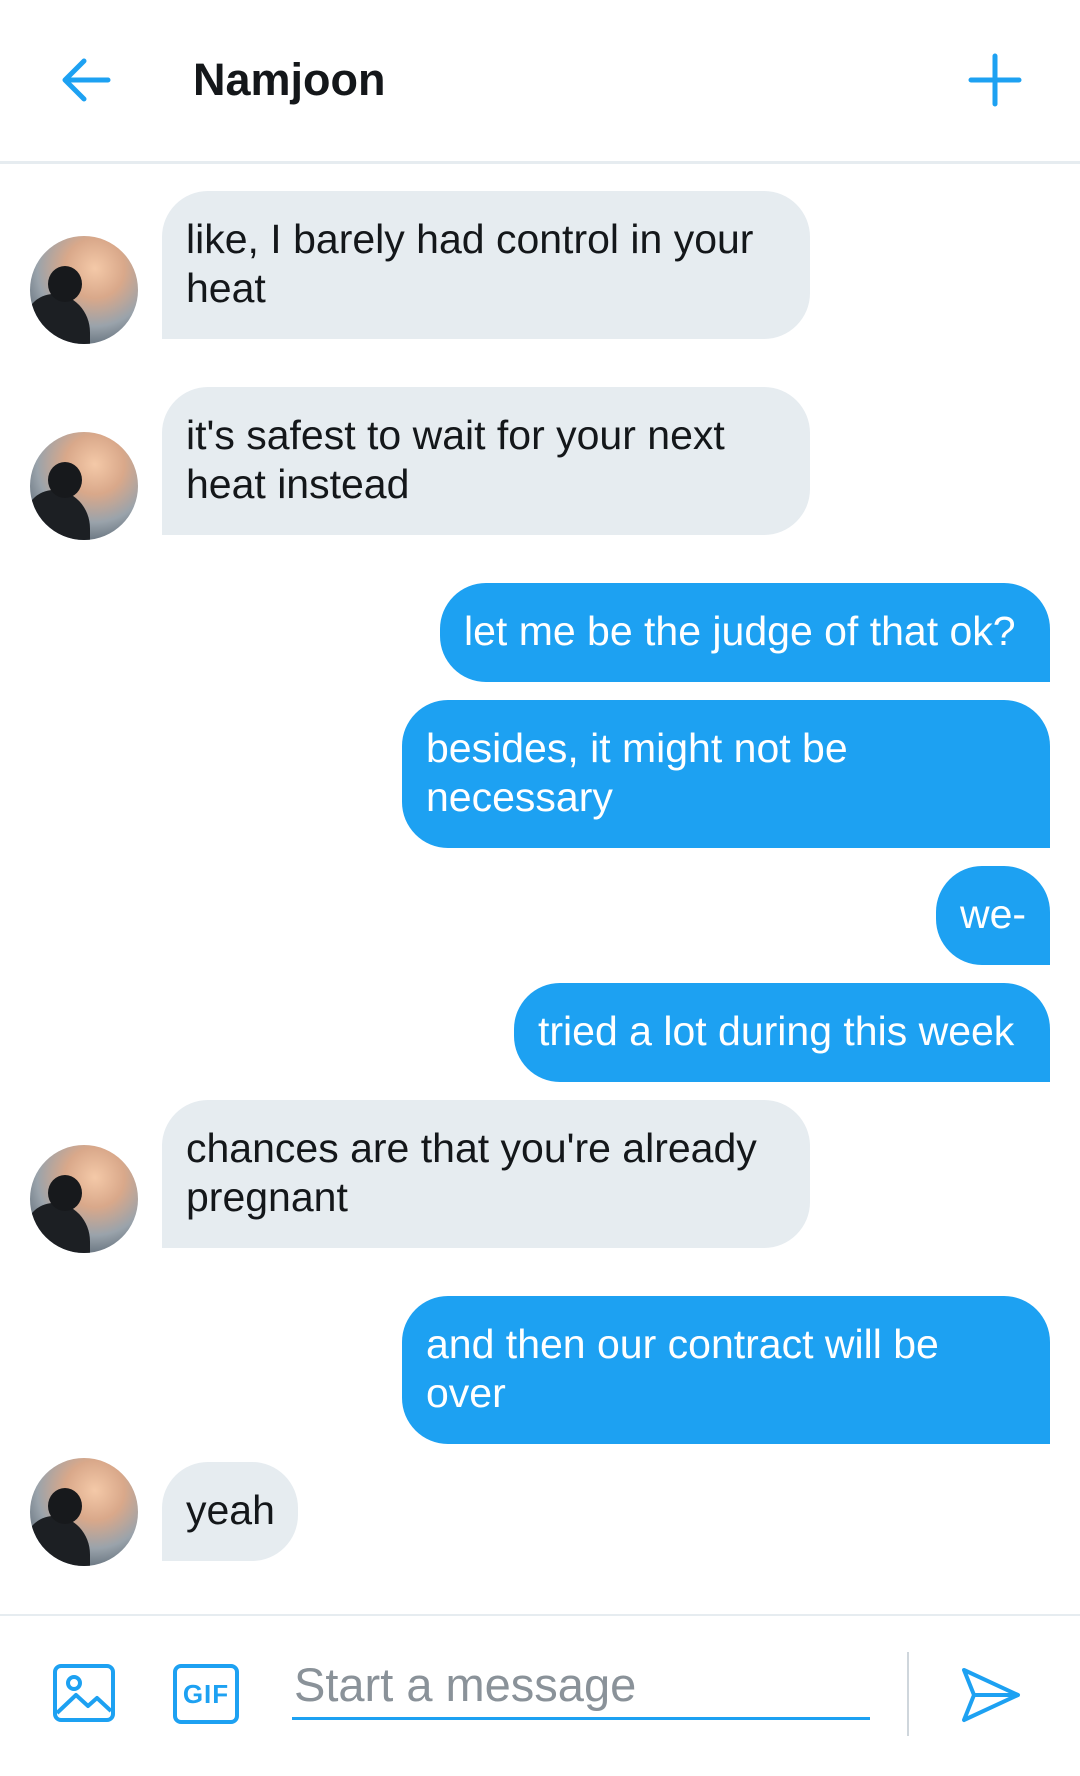 The image size is (1080, 1776). What do you see at coordinates (637, 772) in the screenshot?
I see `message-text: besides, it might not be necessary` at bounding box center [637, 772].